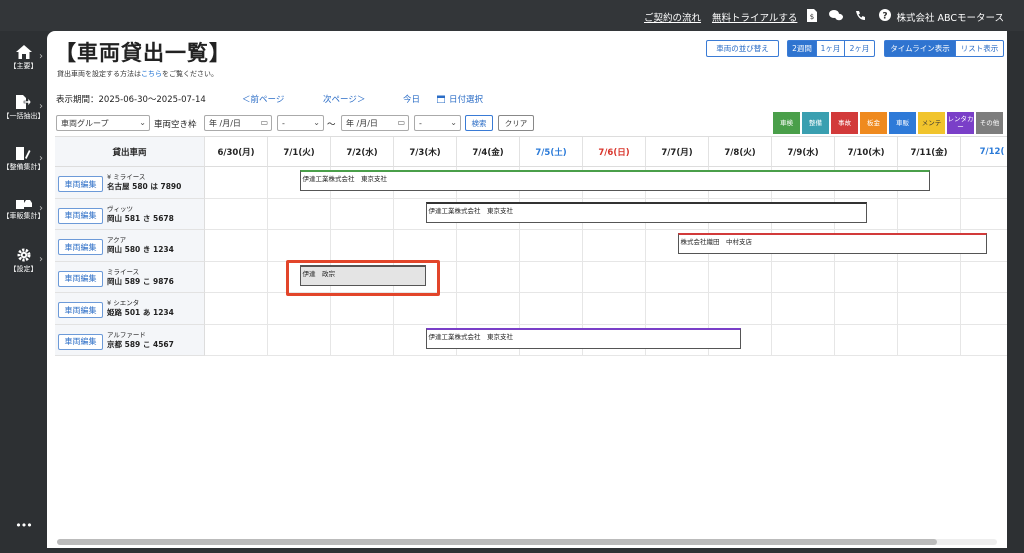  I want to click on sidebar-item-main: › 【主要】, so click(23, 58).